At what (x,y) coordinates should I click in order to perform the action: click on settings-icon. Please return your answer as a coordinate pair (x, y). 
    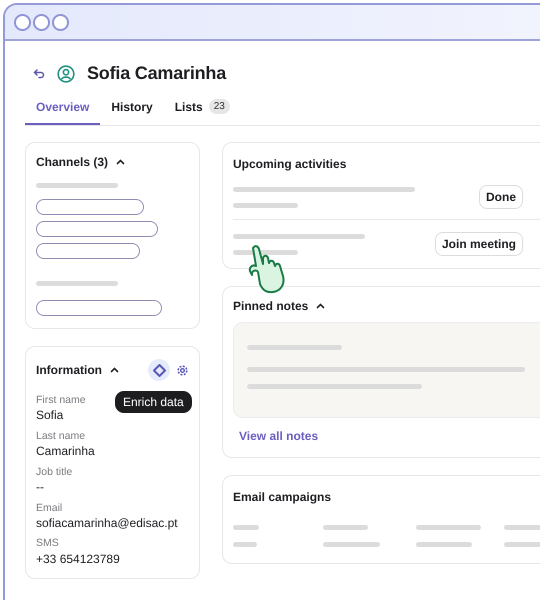
    Looking at the image, I should click on (182, 370).